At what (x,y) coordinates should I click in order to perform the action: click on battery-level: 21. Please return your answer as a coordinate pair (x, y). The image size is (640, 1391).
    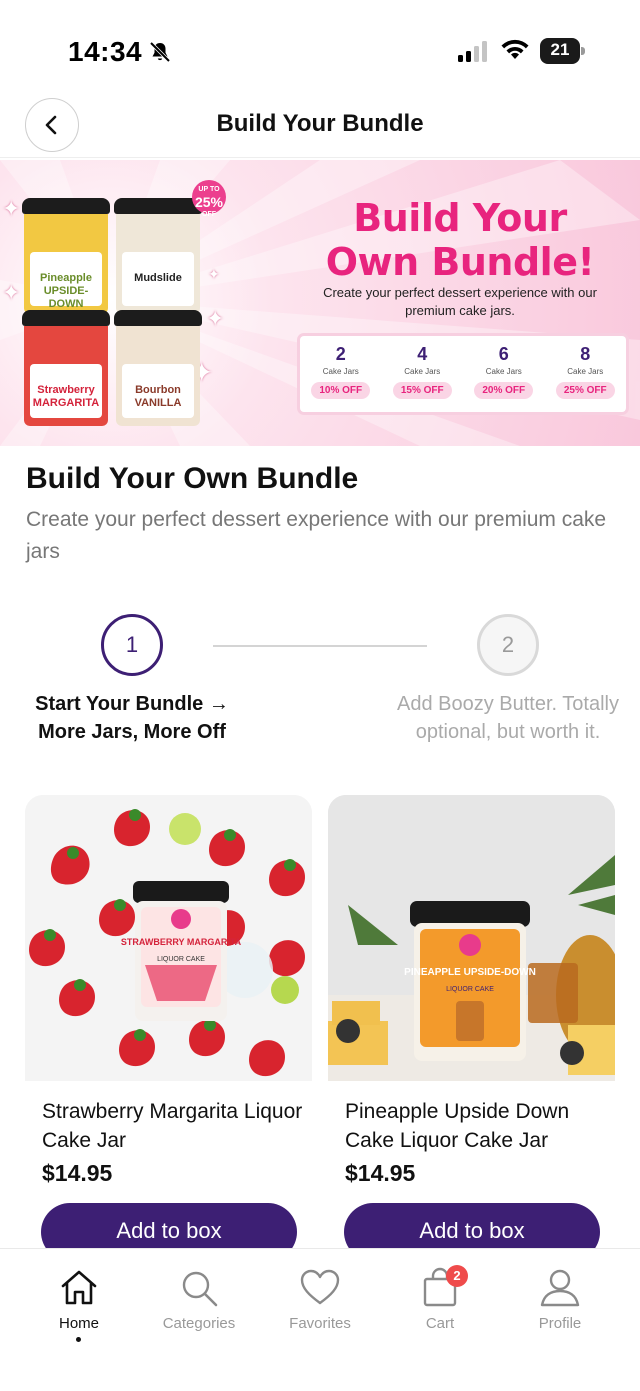
    Looking at the image, I should click on (560, 49).